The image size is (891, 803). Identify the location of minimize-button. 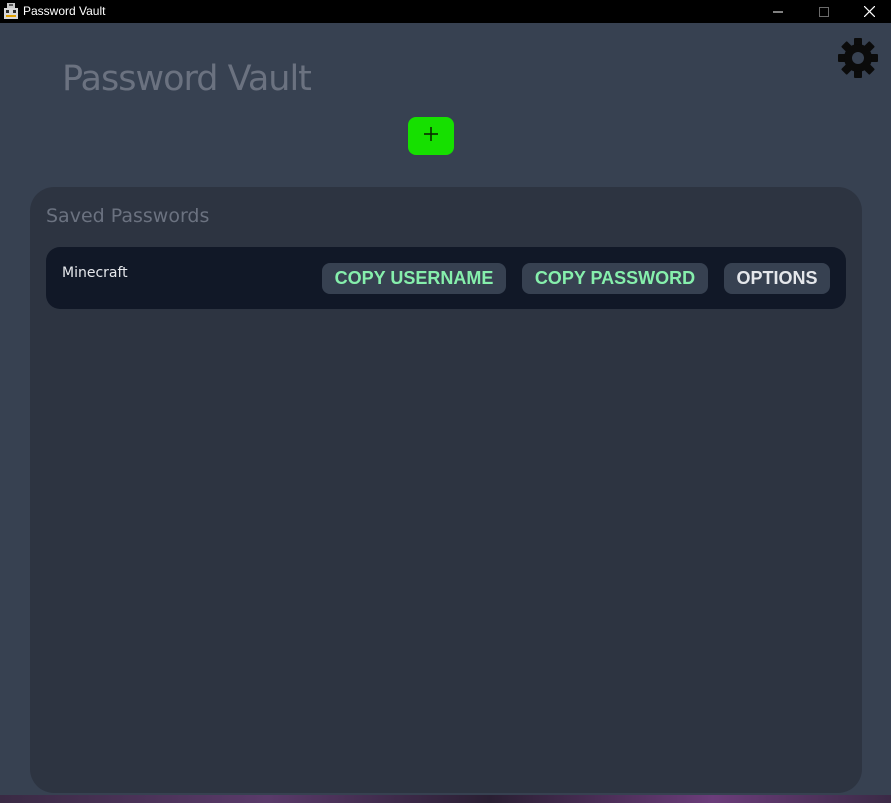
(778, 11).